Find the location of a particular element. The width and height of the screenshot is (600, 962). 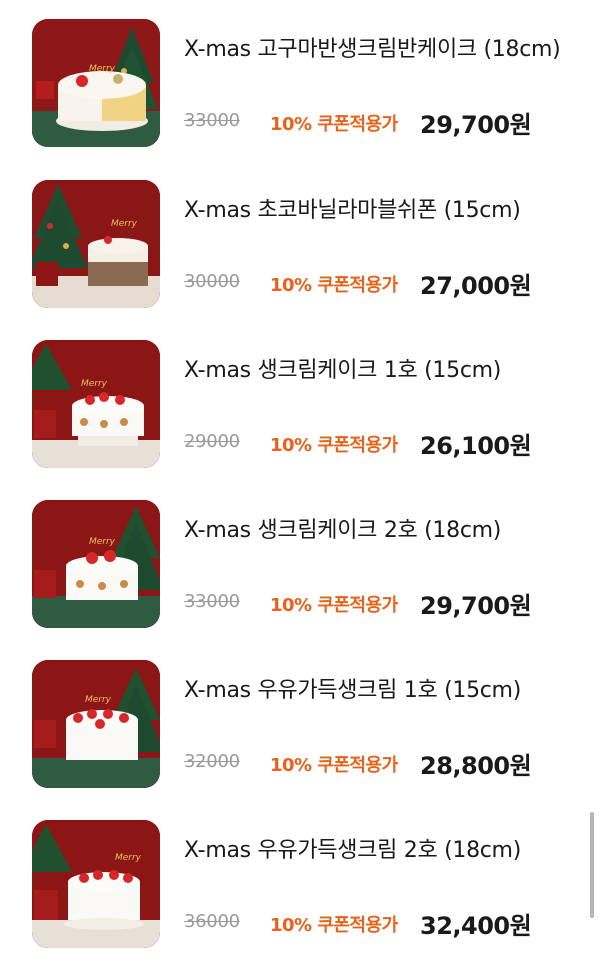

original-price: 29000 is located at coordinates (212, 441).